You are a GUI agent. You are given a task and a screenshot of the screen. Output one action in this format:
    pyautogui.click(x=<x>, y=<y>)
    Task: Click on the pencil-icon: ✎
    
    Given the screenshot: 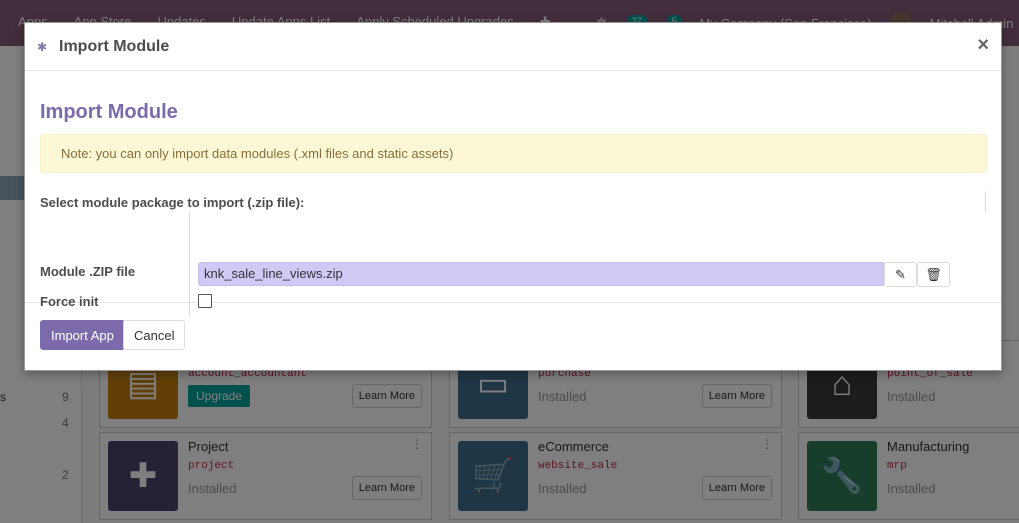 What is the action you would take?
    pyautogui.click(x=900, y=274)
    